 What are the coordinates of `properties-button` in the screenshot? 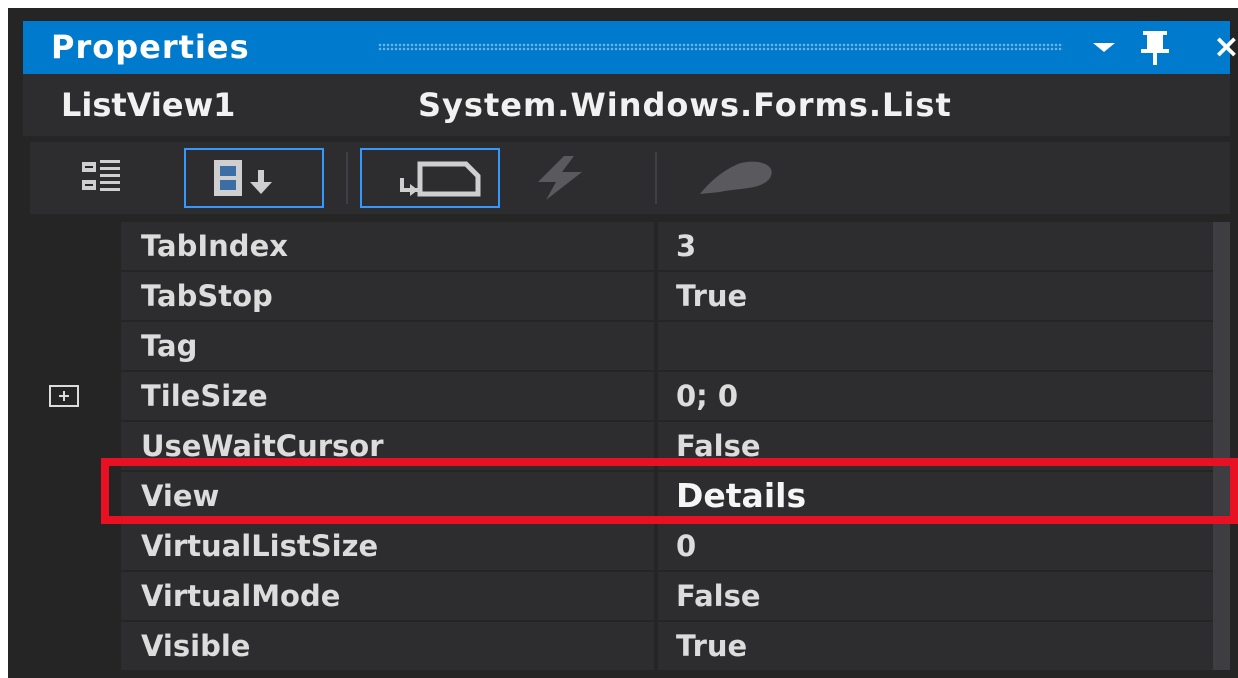 It's located at (430, 178).